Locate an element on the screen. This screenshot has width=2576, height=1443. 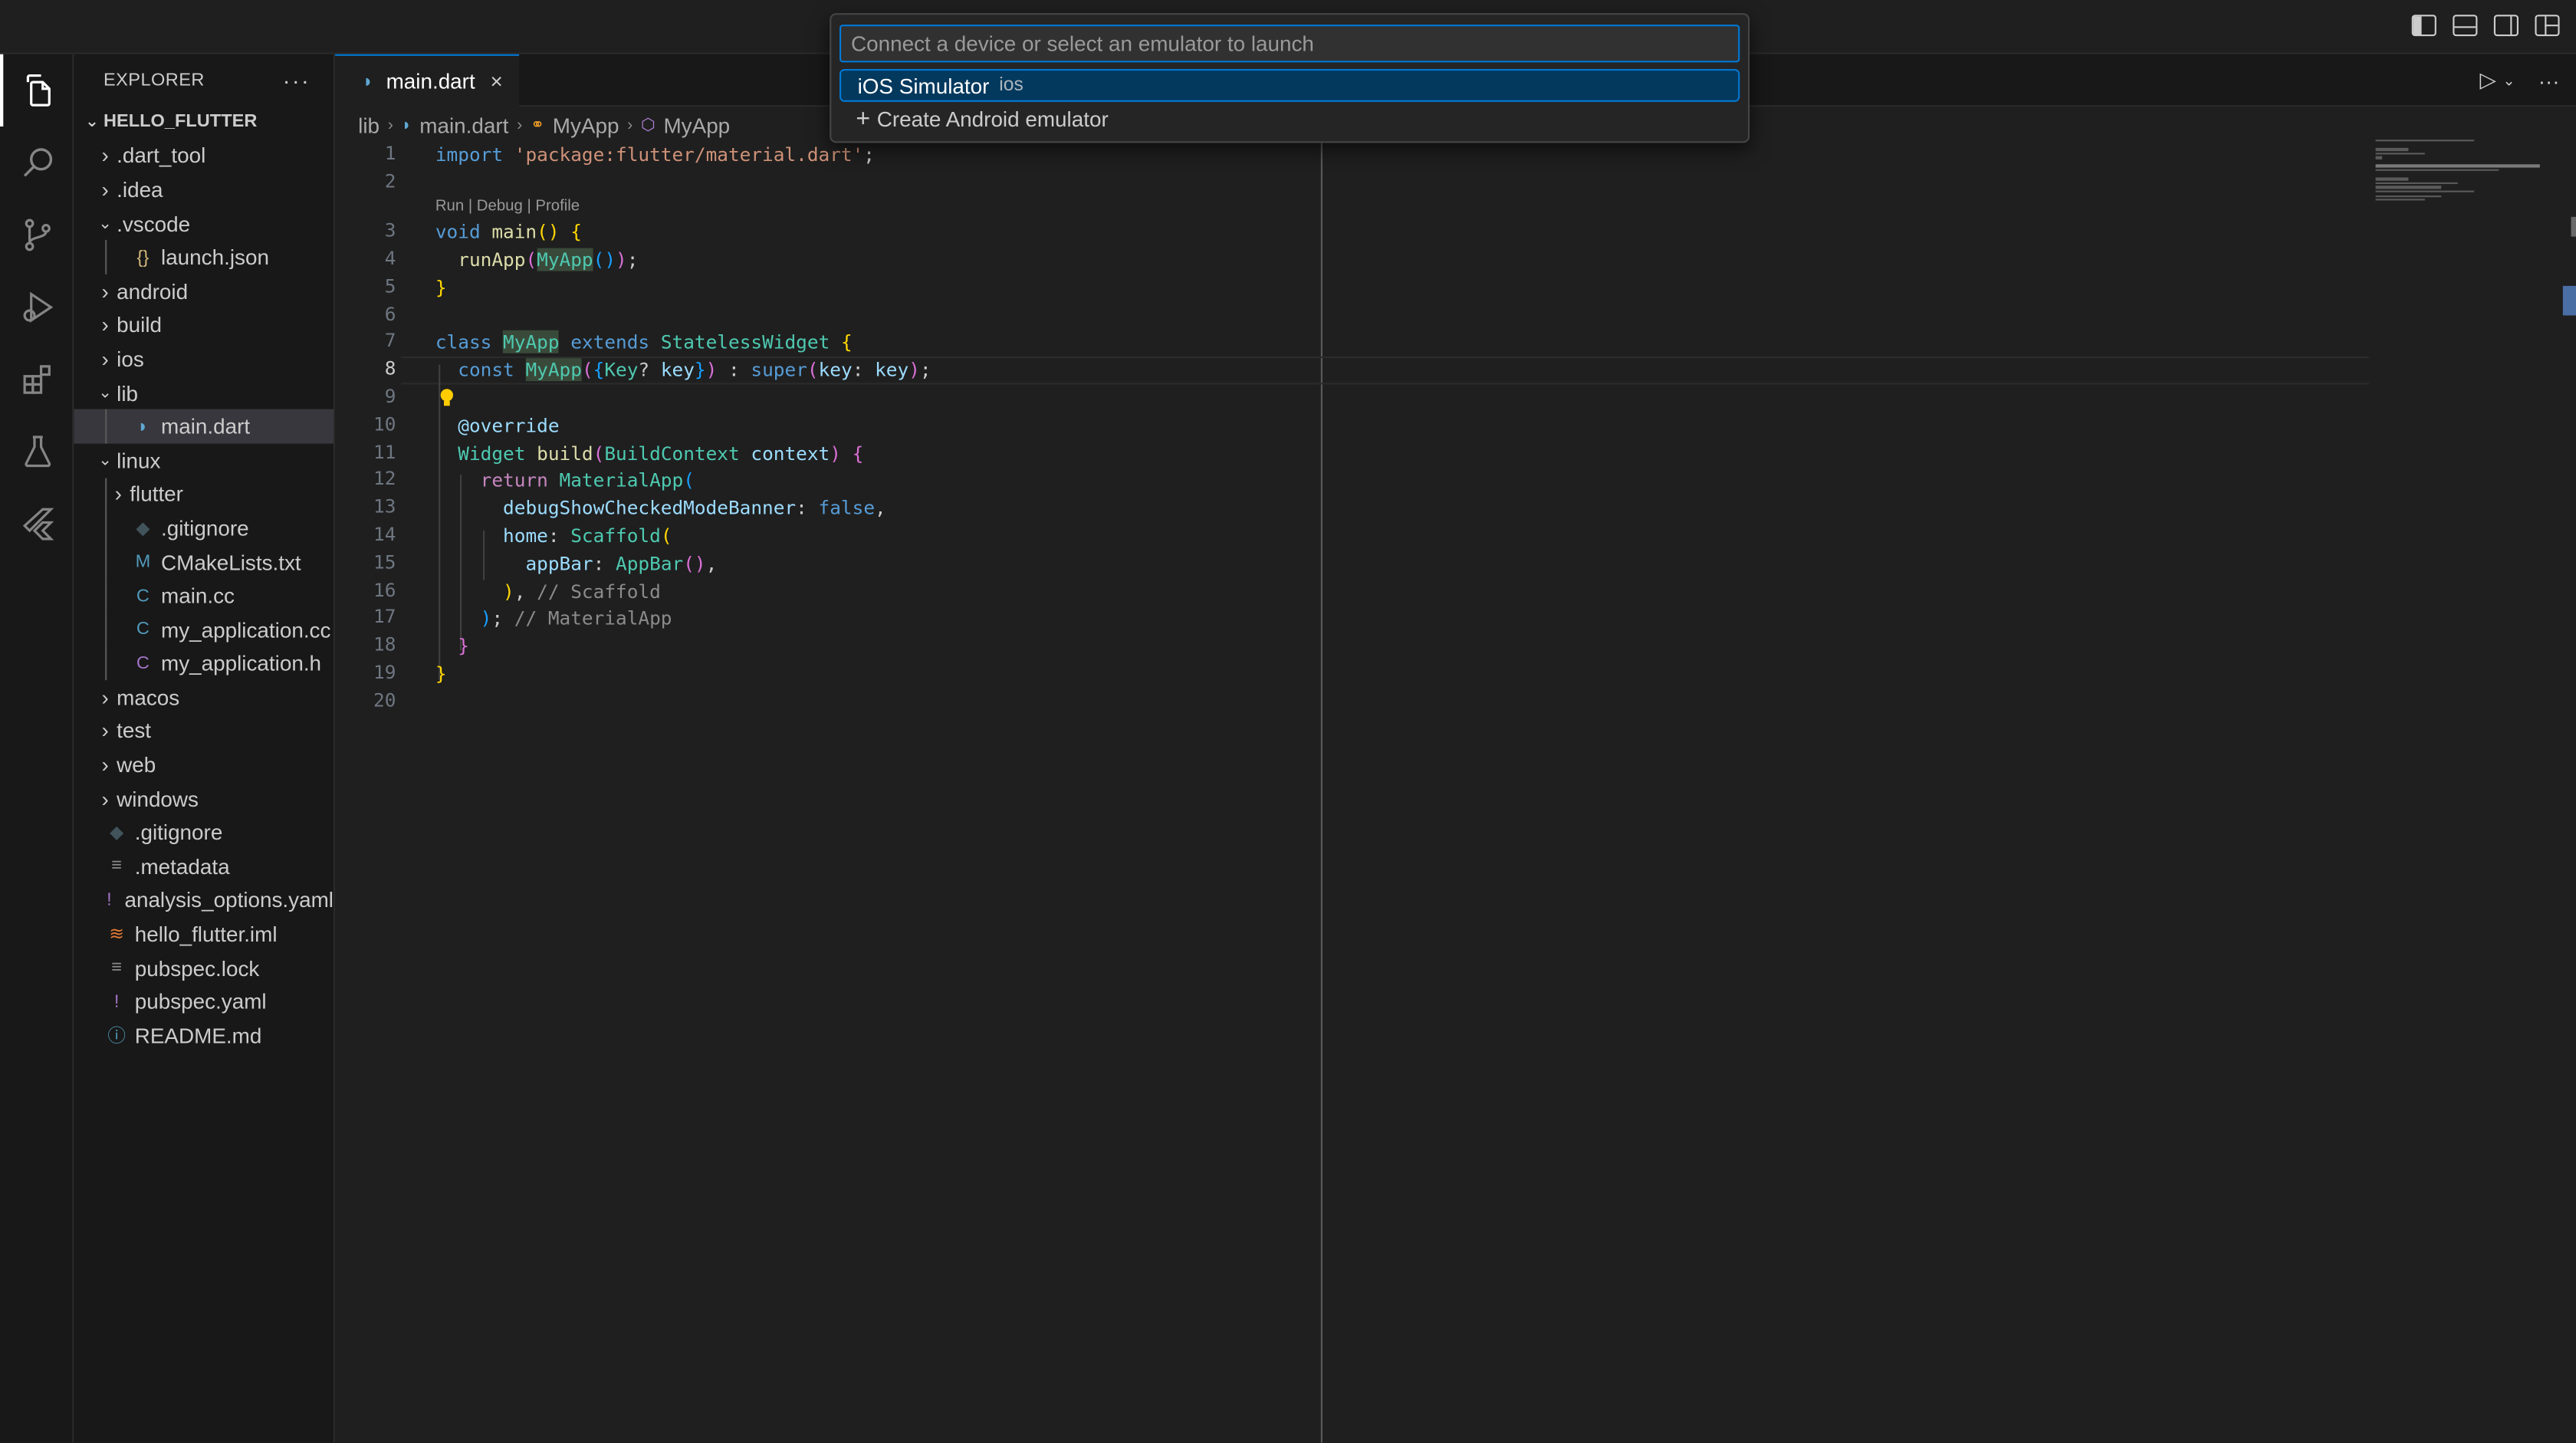
tree-item-label: .vscode is located at coordinates (154, 224).